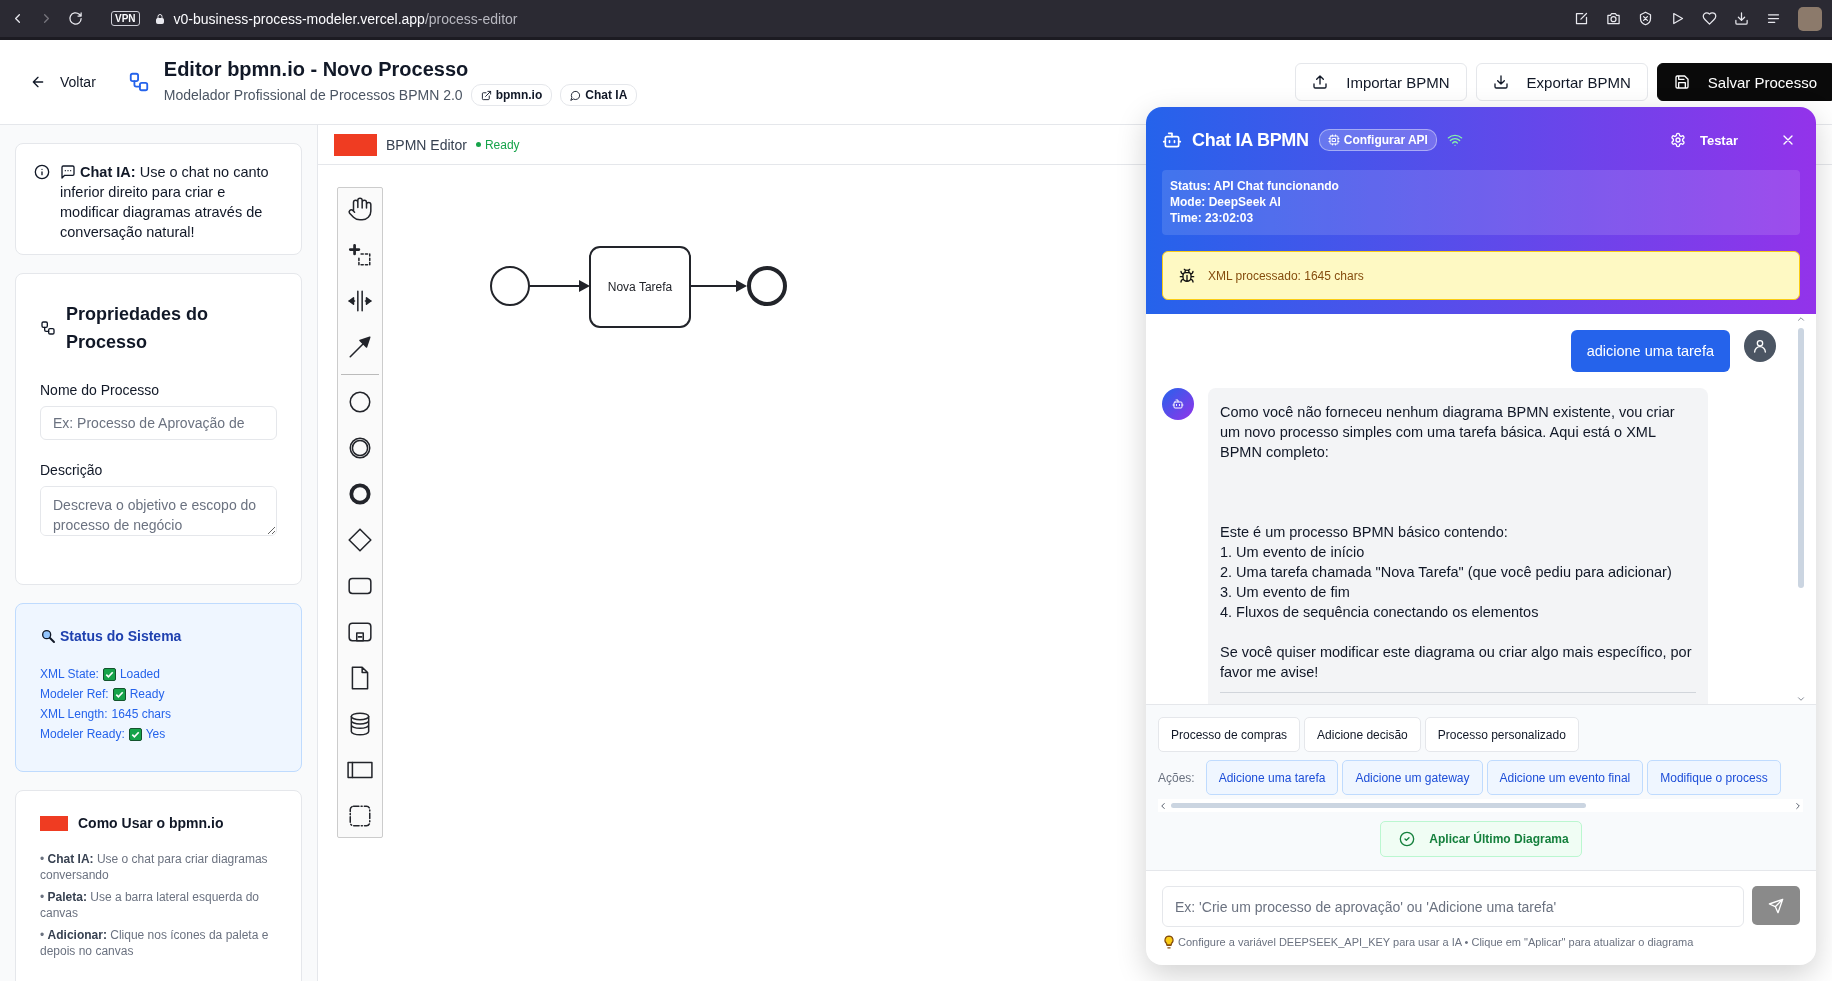 The image size is (1832, 981). I want to click on double-circle-icon, so click(360, 448).